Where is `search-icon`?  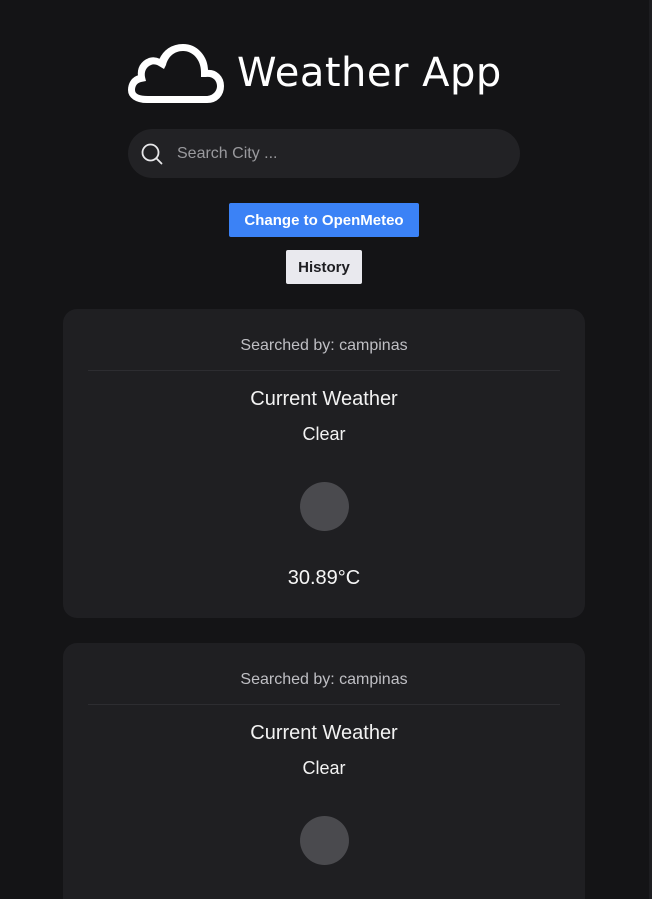
search-icon is located at coordinates (152, 154).